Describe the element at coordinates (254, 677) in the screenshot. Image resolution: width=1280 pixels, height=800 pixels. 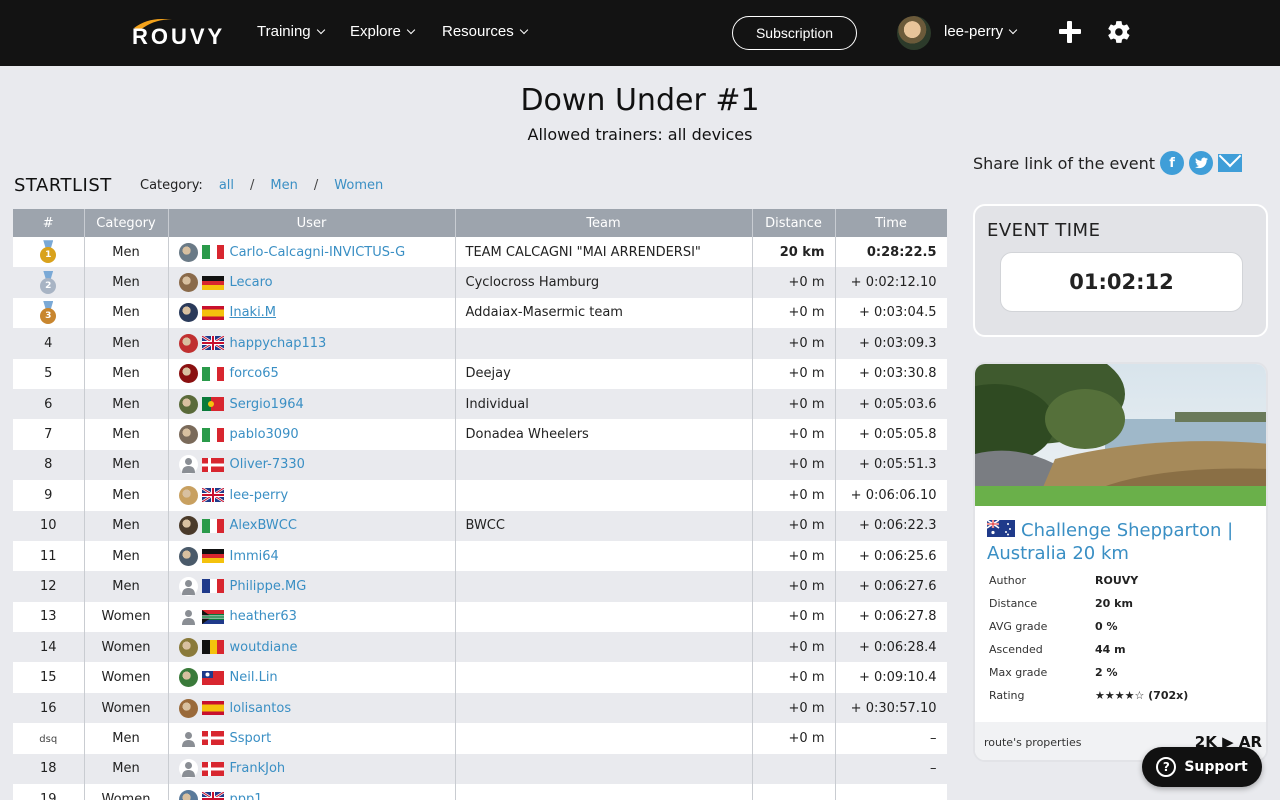
I see `user-link: Neil.Lin` at that location.